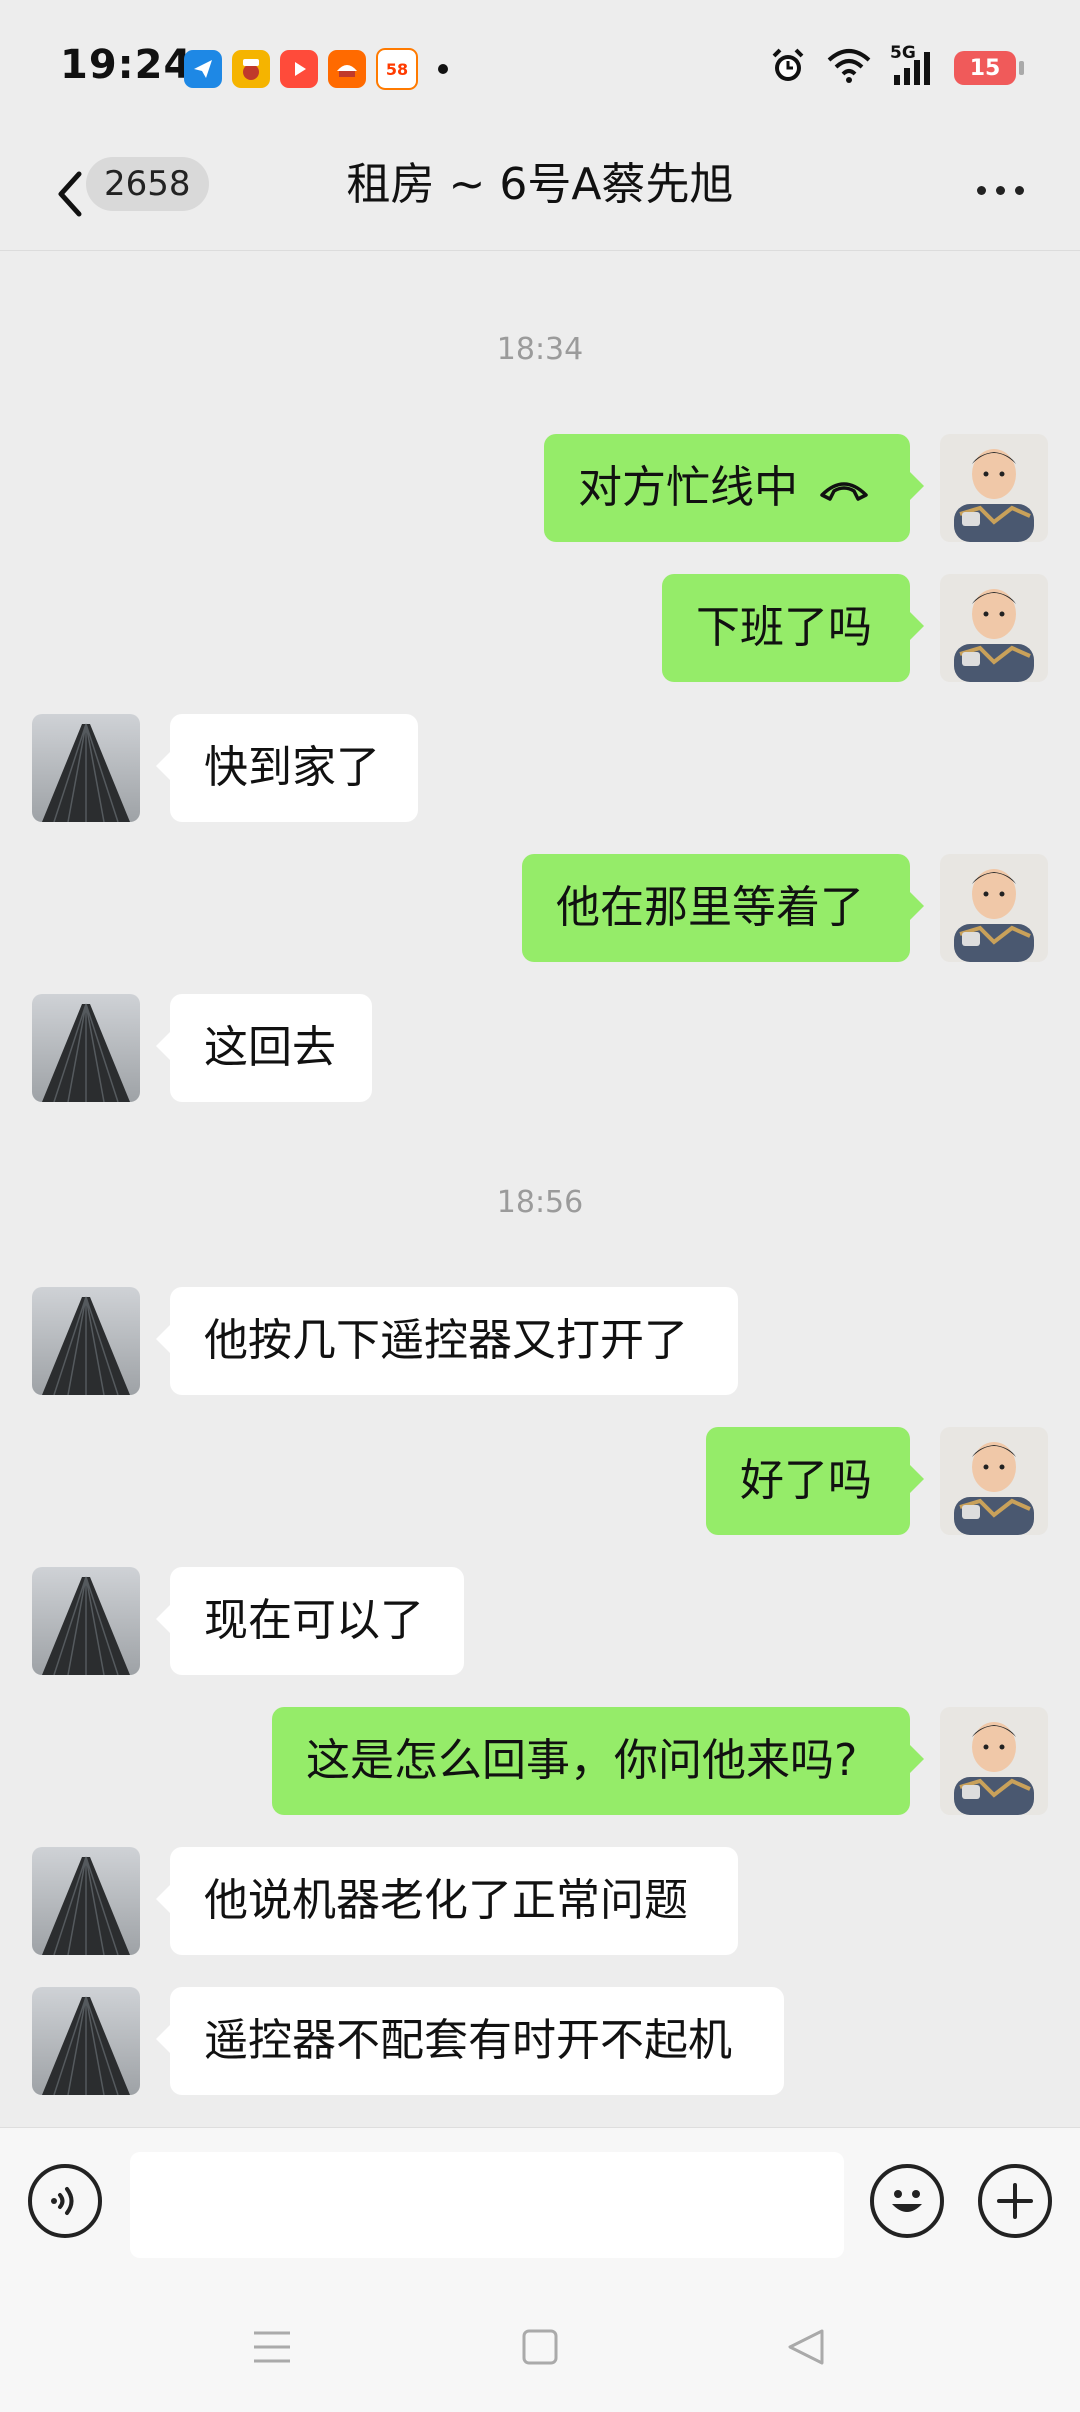  What do you see at coordinates (347, 69) in the screenshot?
I see `taobao-icon` at bounding box center [347, 69].